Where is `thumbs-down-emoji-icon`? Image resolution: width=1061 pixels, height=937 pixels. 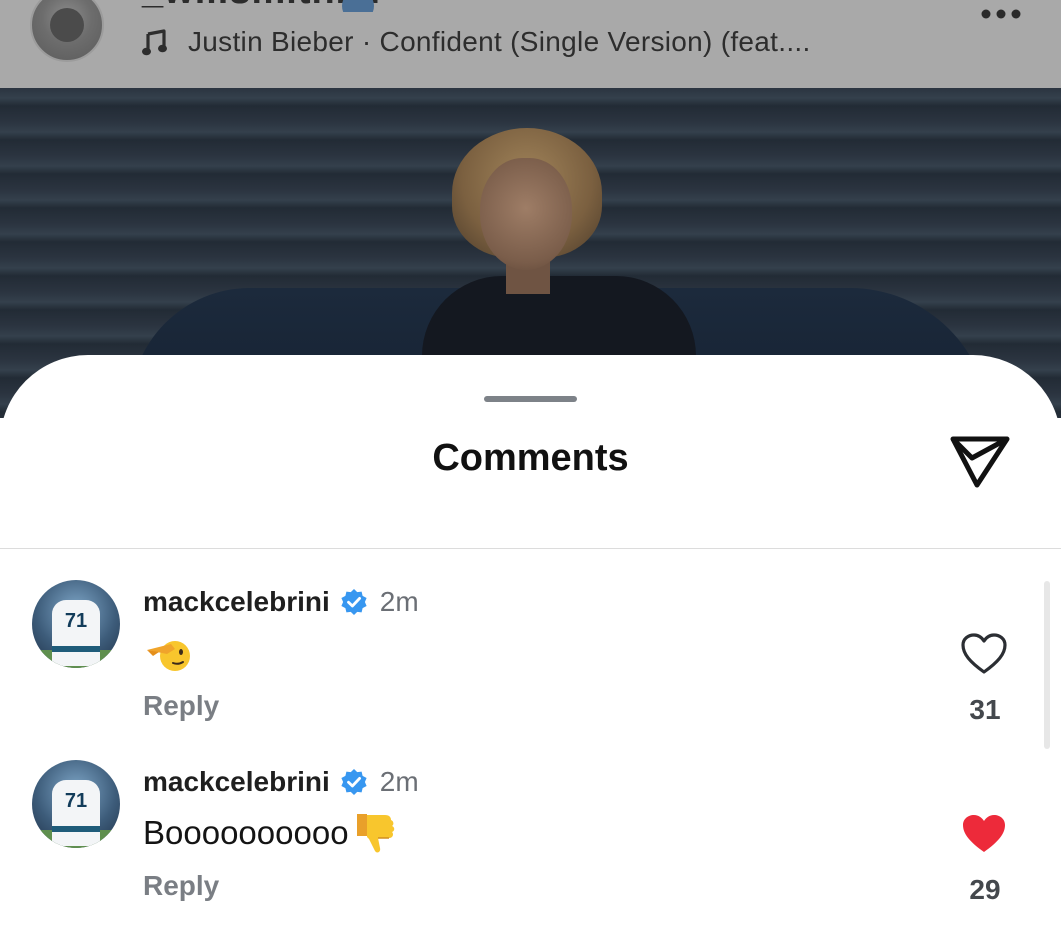 thumbs-down-emoji-icon is located at coordinates (375, 833).